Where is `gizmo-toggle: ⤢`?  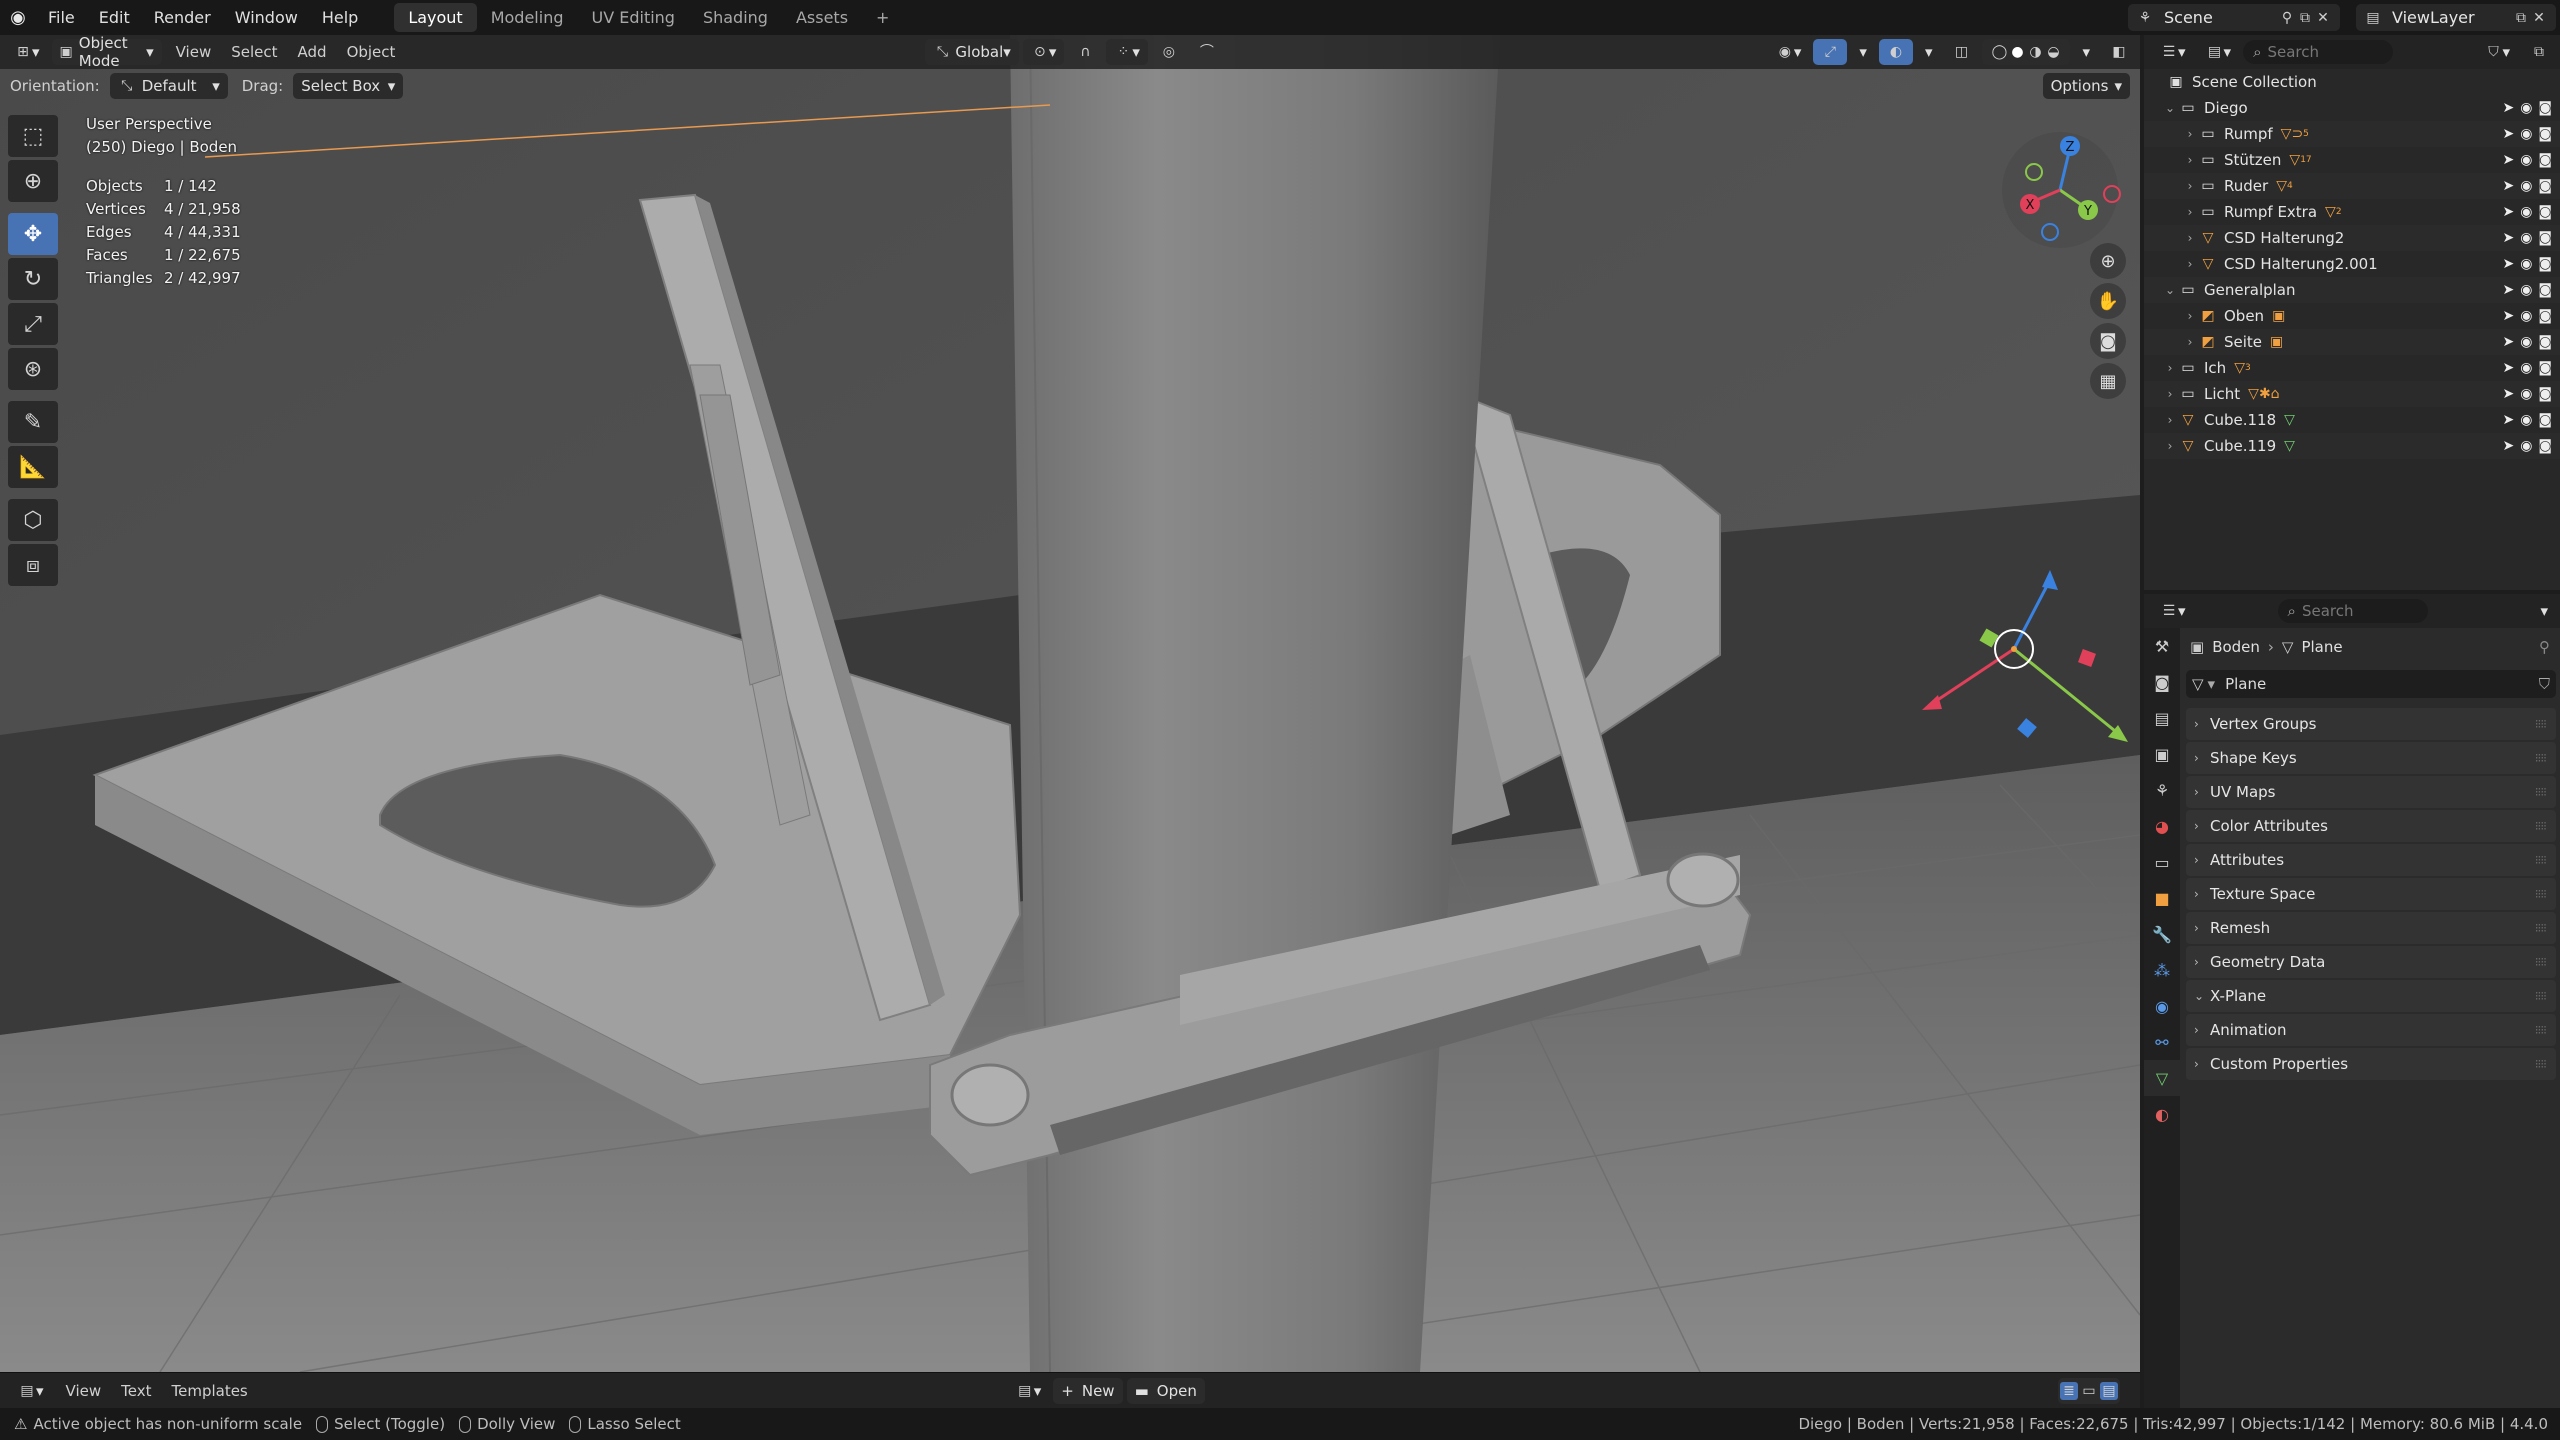
gizmo-toggle: ⤢ is located at coordinates (1830, 52).